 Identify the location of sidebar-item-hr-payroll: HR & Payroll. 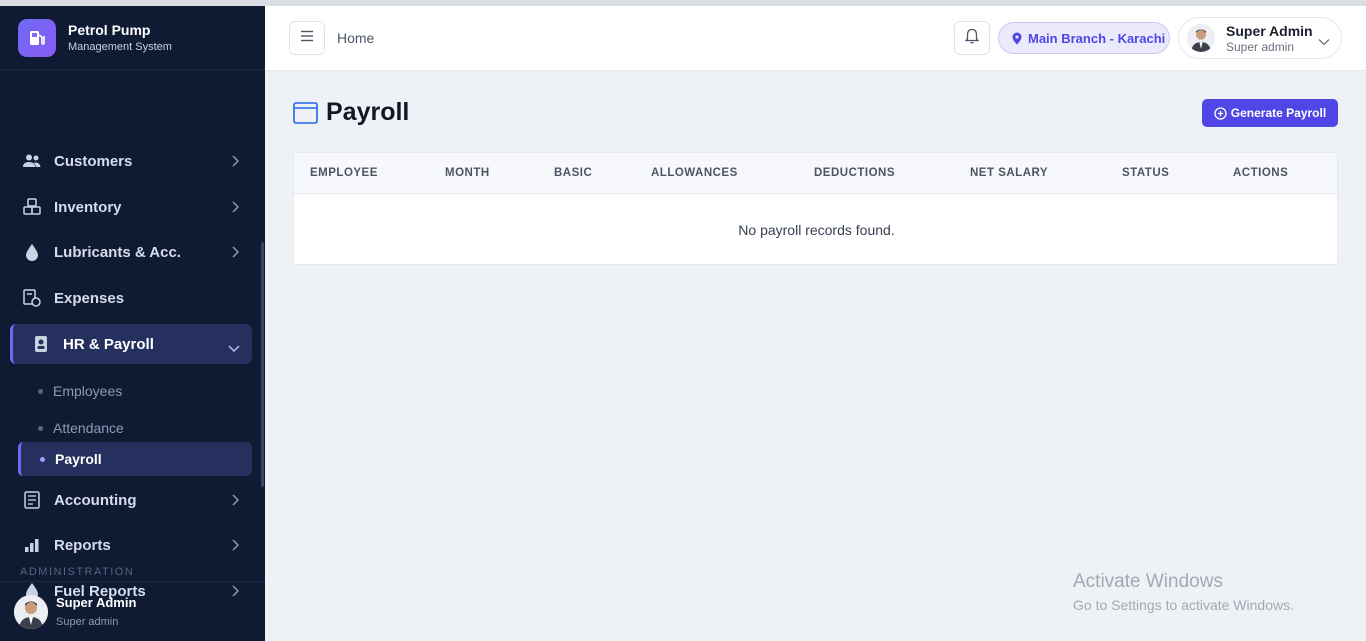
(131, 344).